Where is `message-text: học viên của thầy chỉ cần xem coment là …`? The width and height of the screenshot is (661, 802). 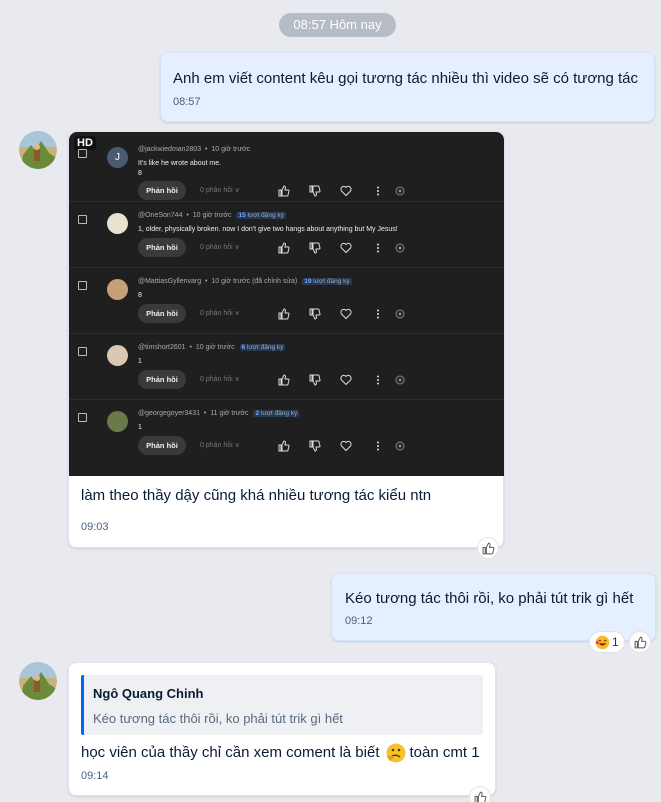 message-text: học viên của thầy chỉ cần xem coment là … is located at coordinates (230, 752).